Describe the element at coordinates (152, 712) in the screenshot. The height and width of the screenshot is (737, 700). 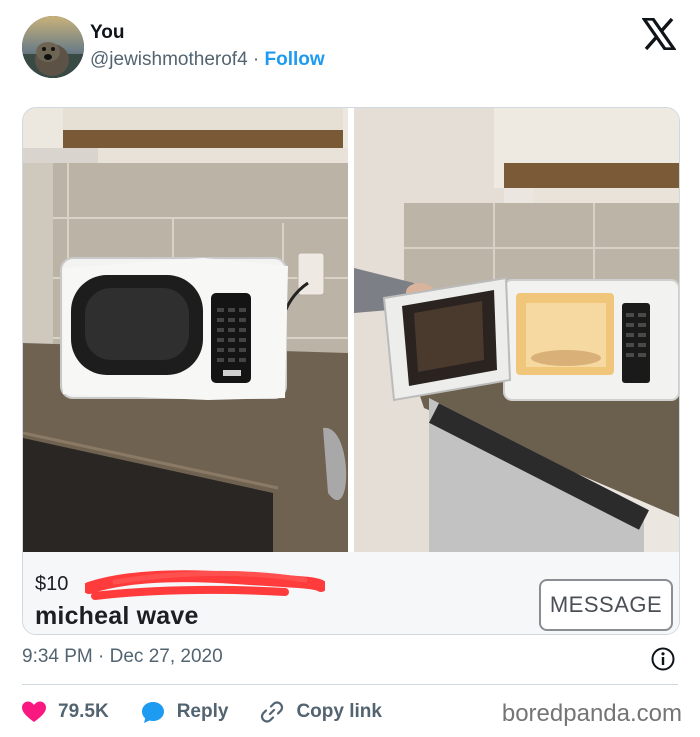
I see `reply-bubble-icon` at that location.